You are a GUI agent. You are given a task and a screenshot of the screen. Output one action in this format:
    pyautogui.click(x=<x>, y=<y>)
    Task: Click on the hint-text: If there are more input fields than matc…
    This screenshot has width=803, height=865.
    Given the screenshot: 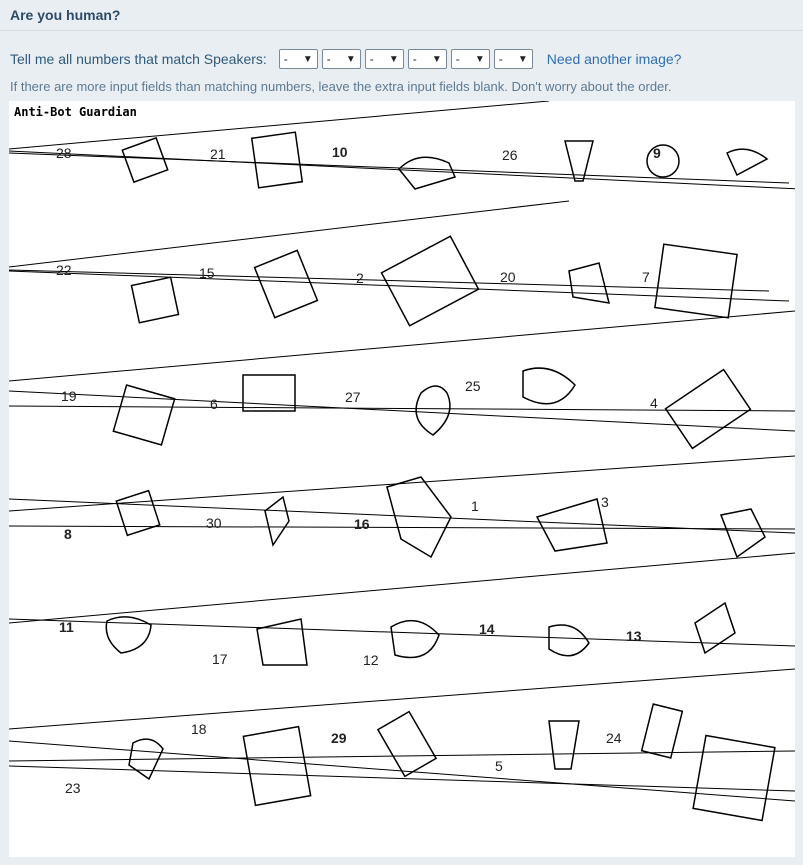 What is the action you would take?
    pyautogui.click(x=341, y=86)
    